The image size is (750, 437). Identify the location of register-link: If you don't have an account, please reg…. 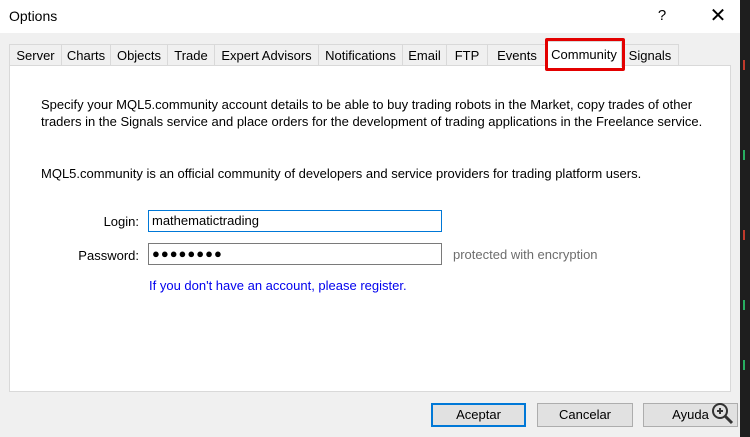
(278, 285).